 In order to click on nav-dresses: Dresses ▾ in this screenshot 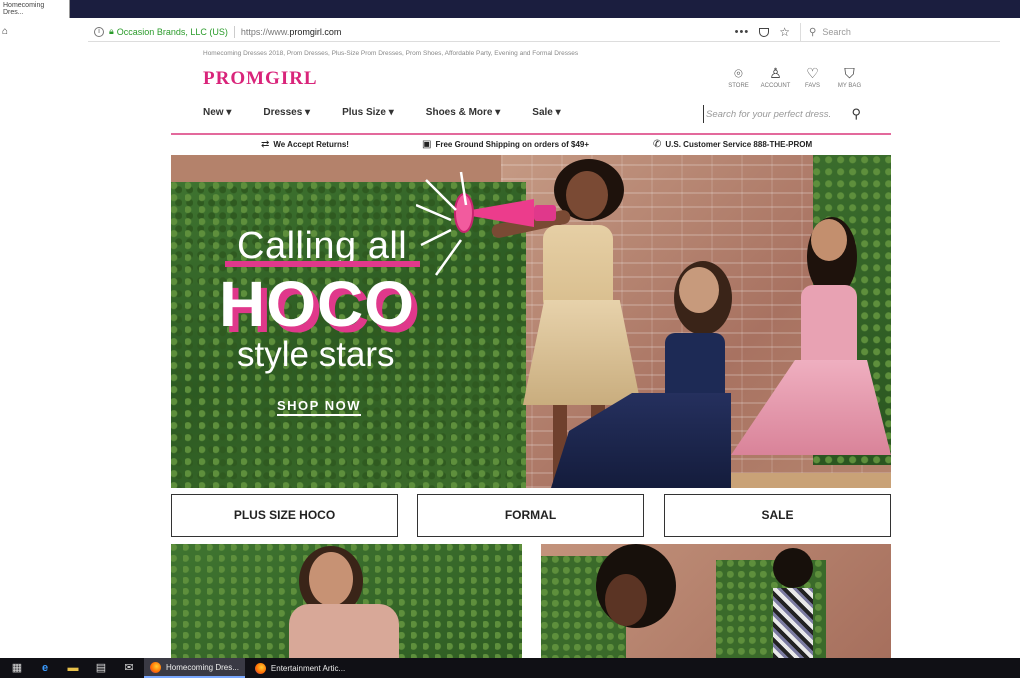, I will do `click(286, 112)`.